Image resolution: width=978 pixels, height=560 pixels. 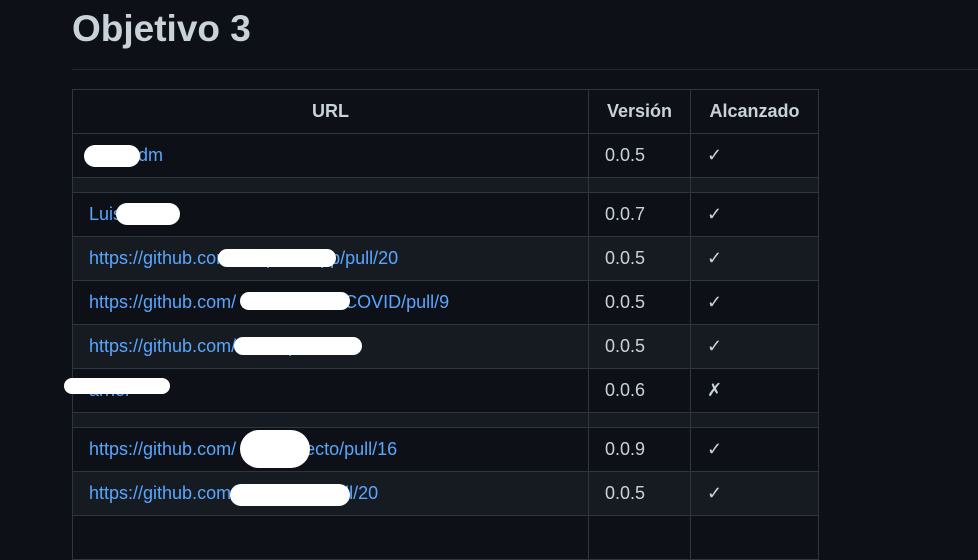 What do you see at coordinates (445, 390) in the screenshot?
I see `table-row: arher 0.0.6 ✗` at bounding box center [445, 390].